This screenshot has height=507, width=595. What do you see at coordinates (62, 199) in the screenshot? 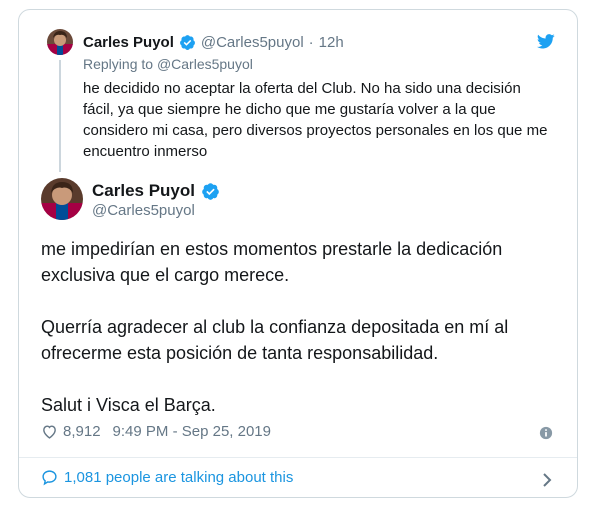
I see `main-avatar` at bounding box center [62, 199].